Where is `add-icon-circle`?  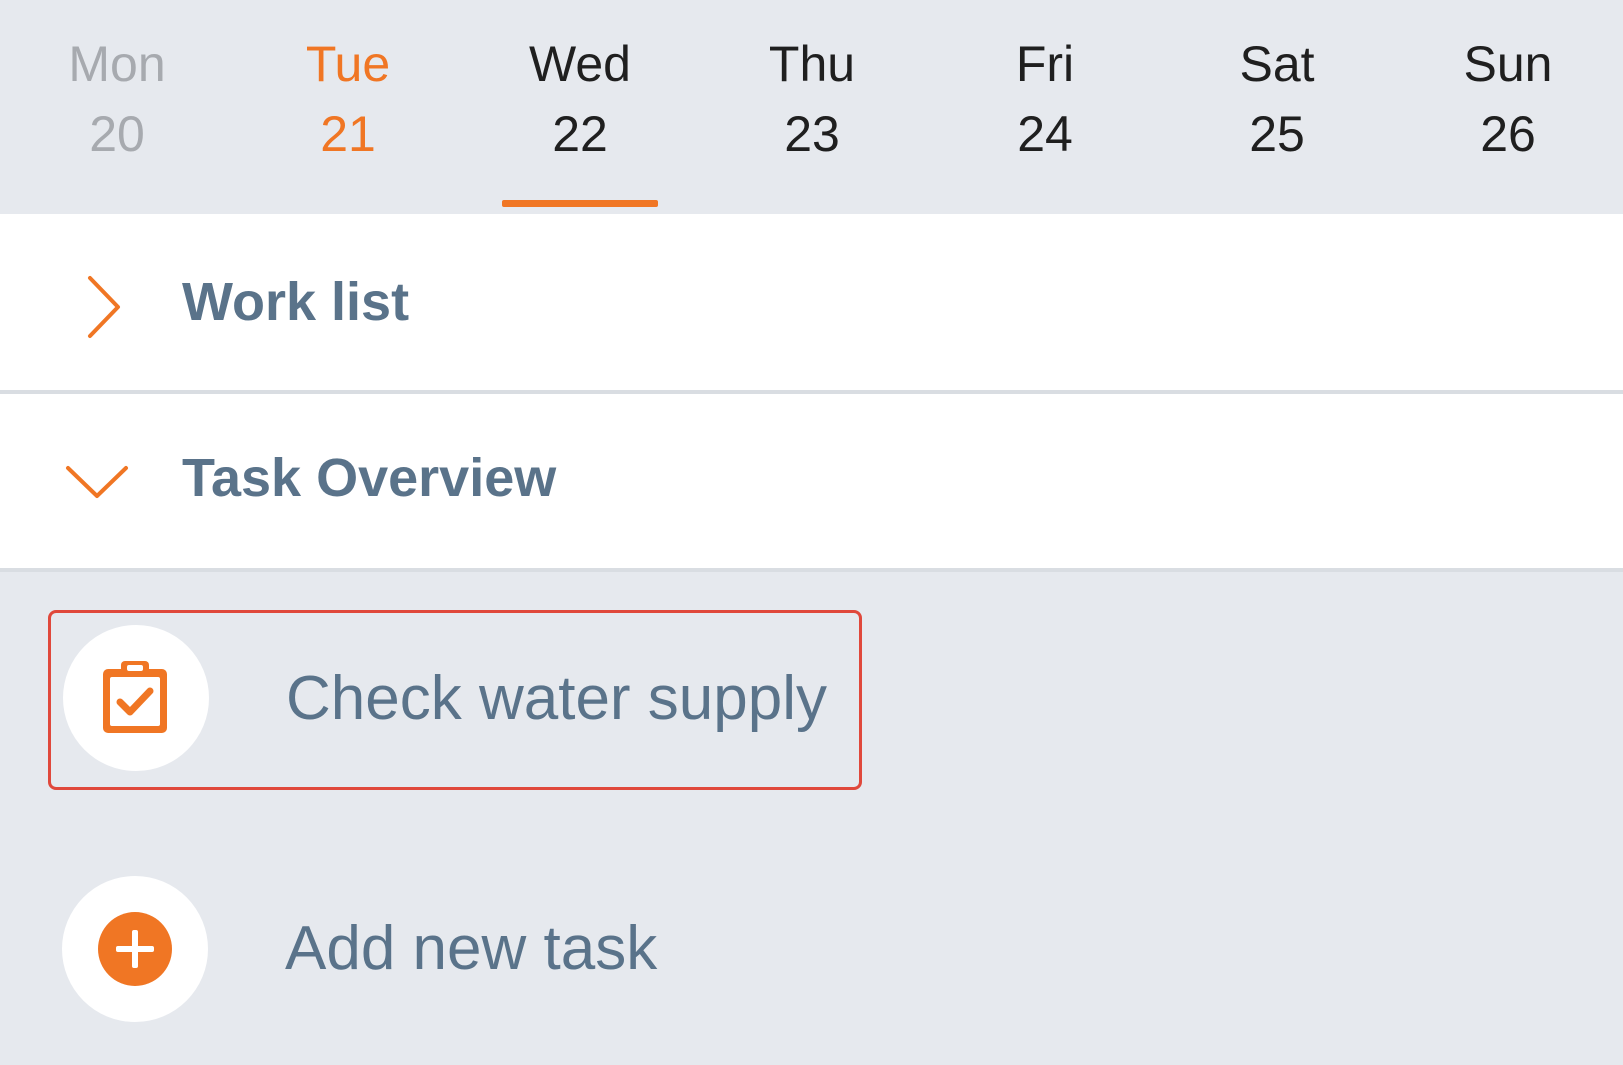 add-icon-circle is located at coordinates (135, 949).